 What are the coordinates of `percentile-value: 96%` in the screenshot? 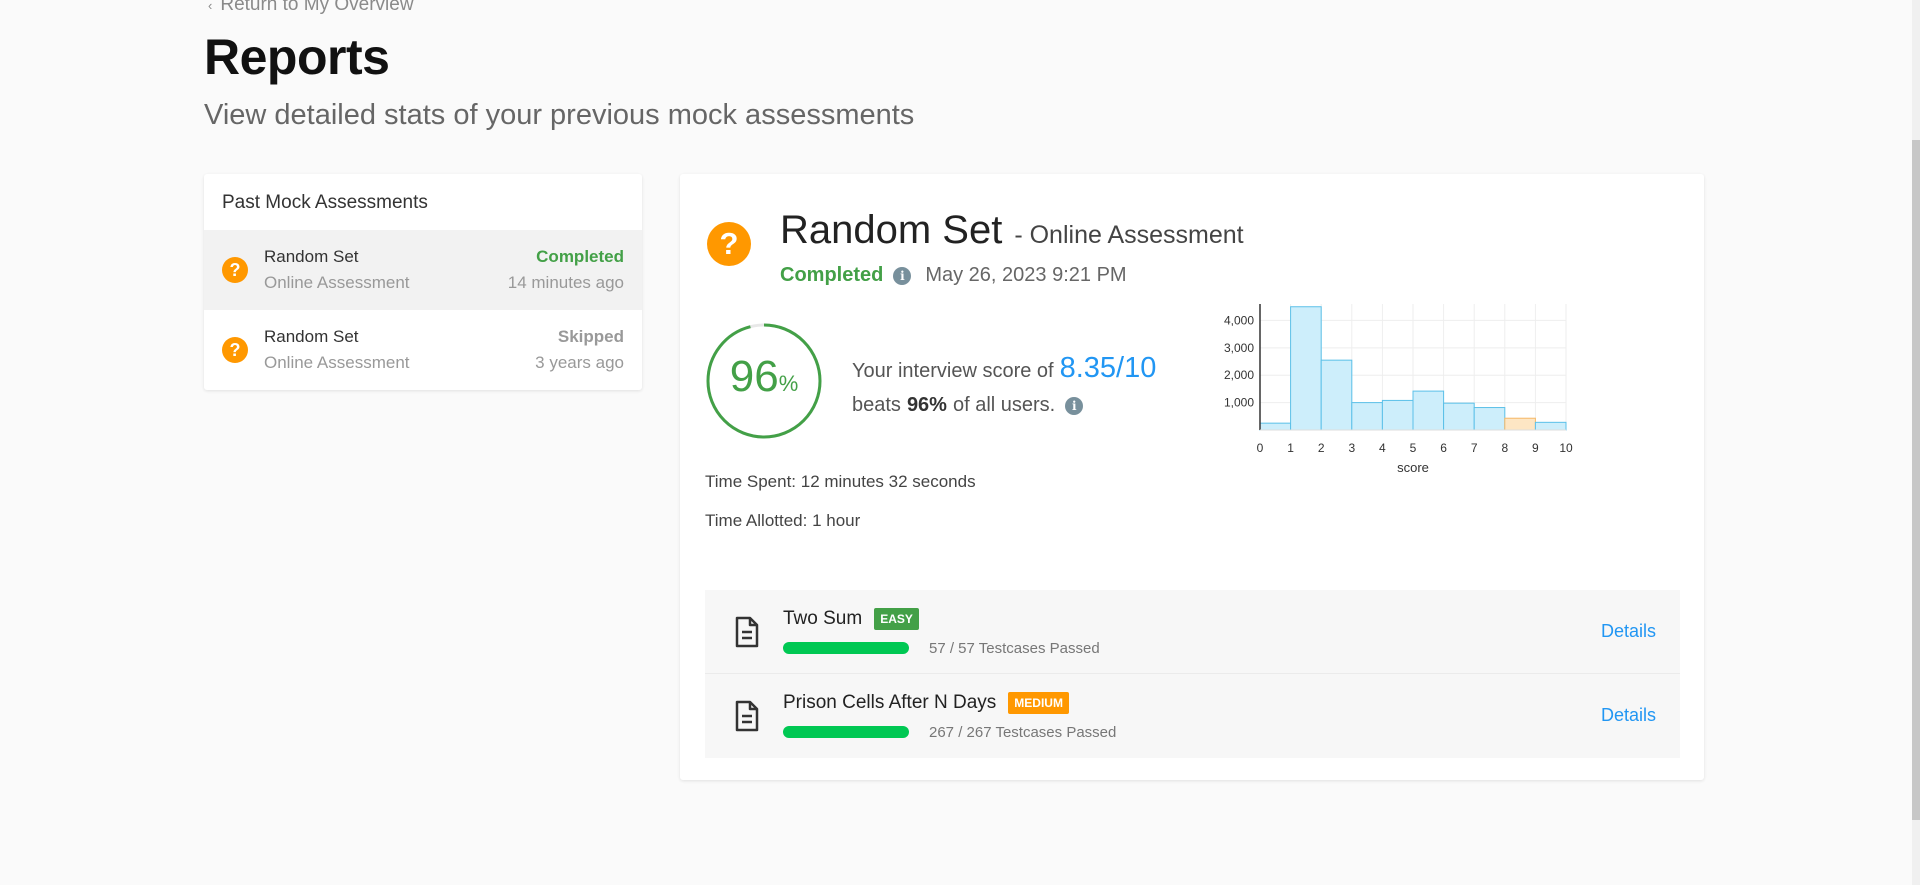 It's located at (764, 377).